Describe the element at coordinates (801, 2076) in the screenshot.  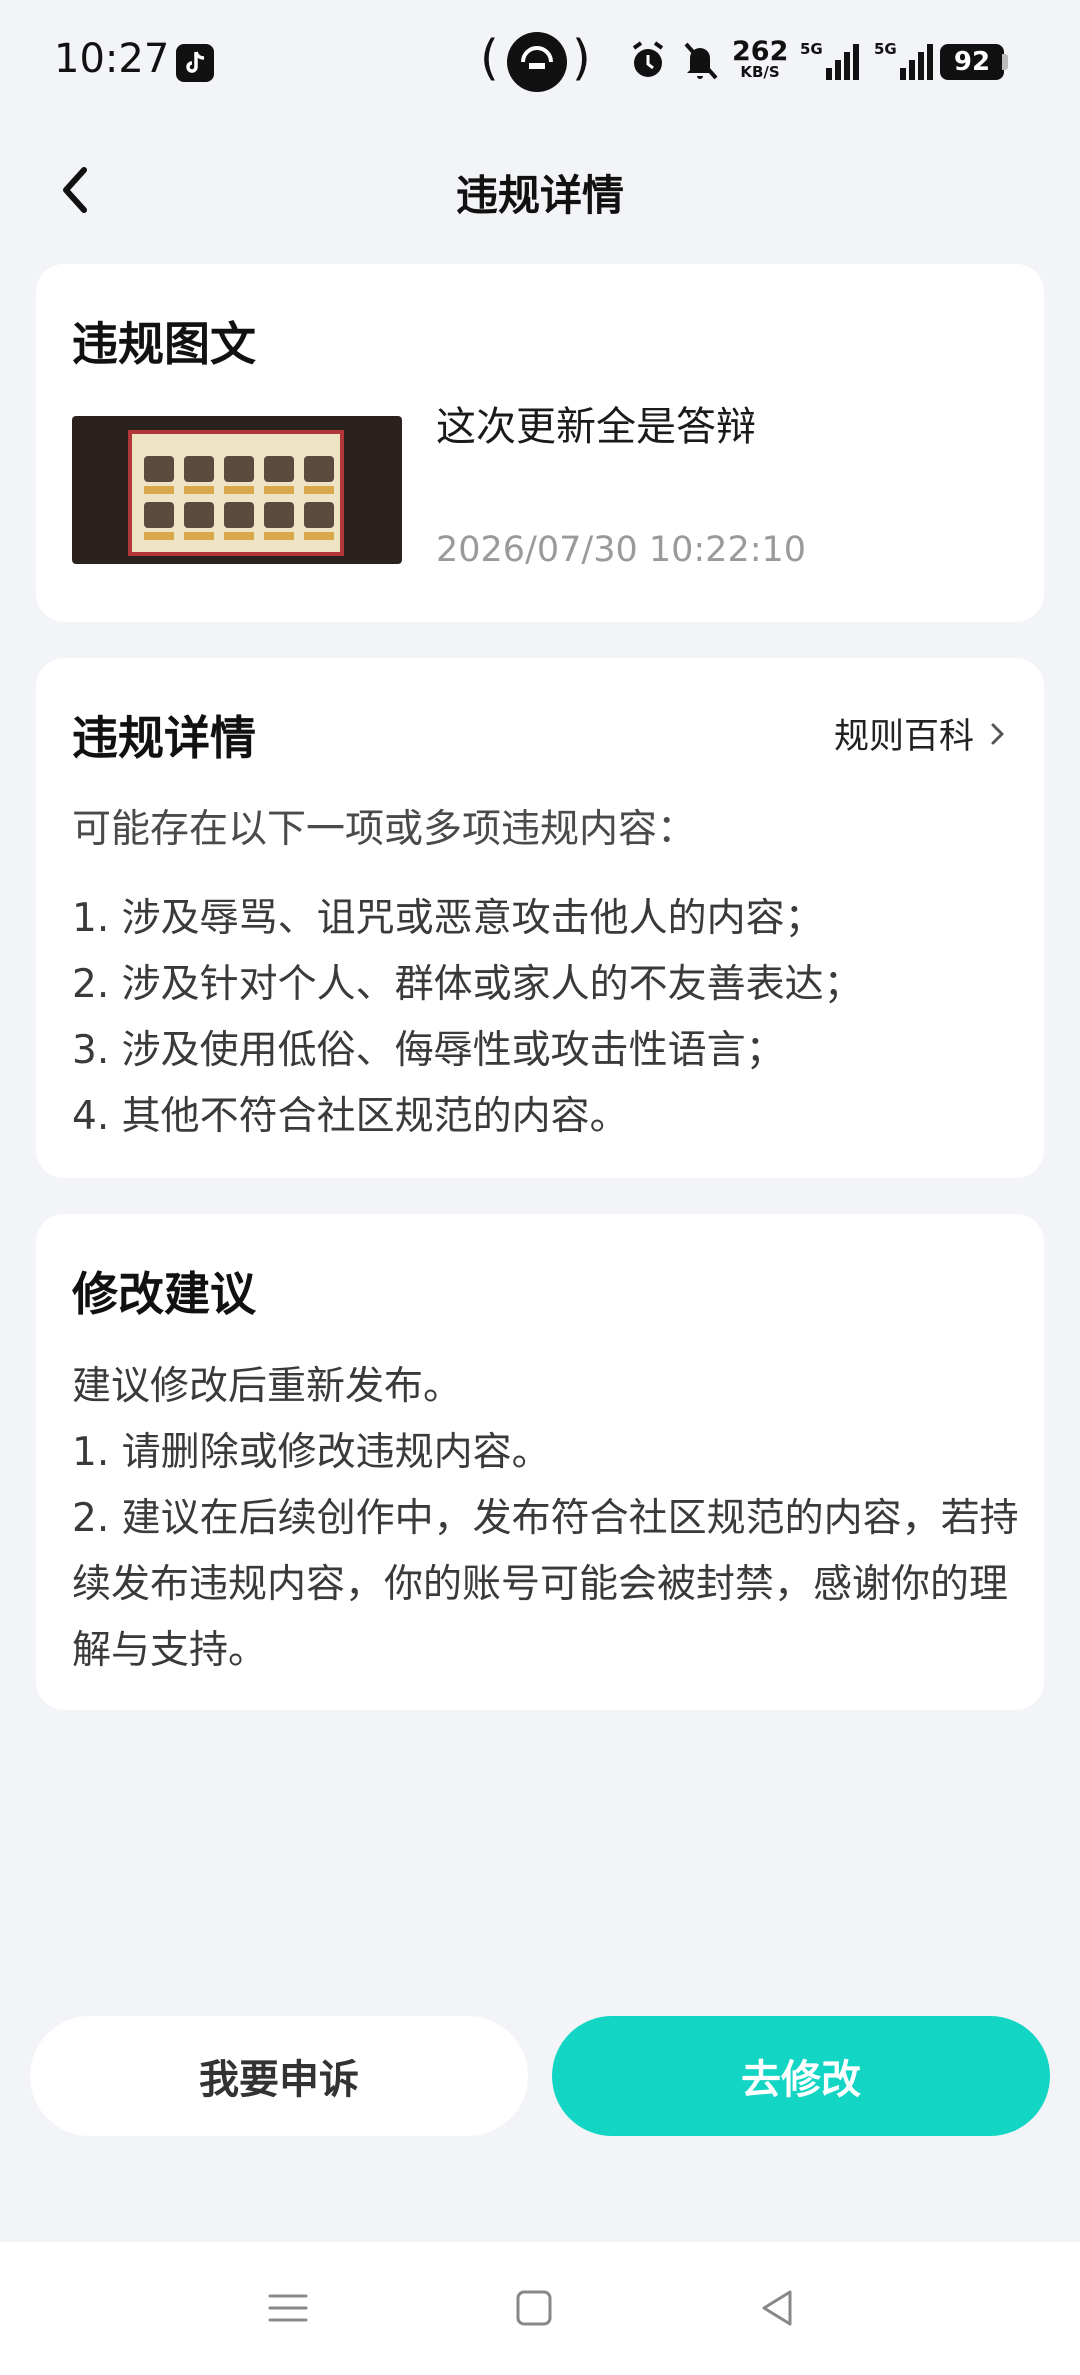
I see `edit-button: 去修改` at that location.